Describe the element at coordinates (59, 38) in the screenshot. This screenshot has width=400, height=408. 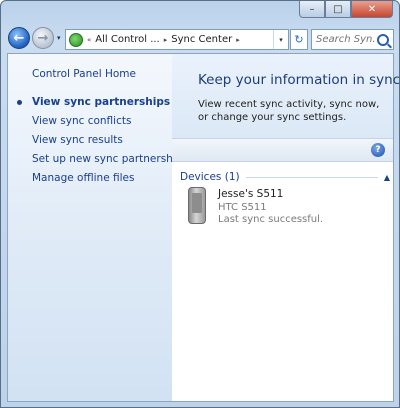
I see `recent-pages-dropdown: ▾` at that location.